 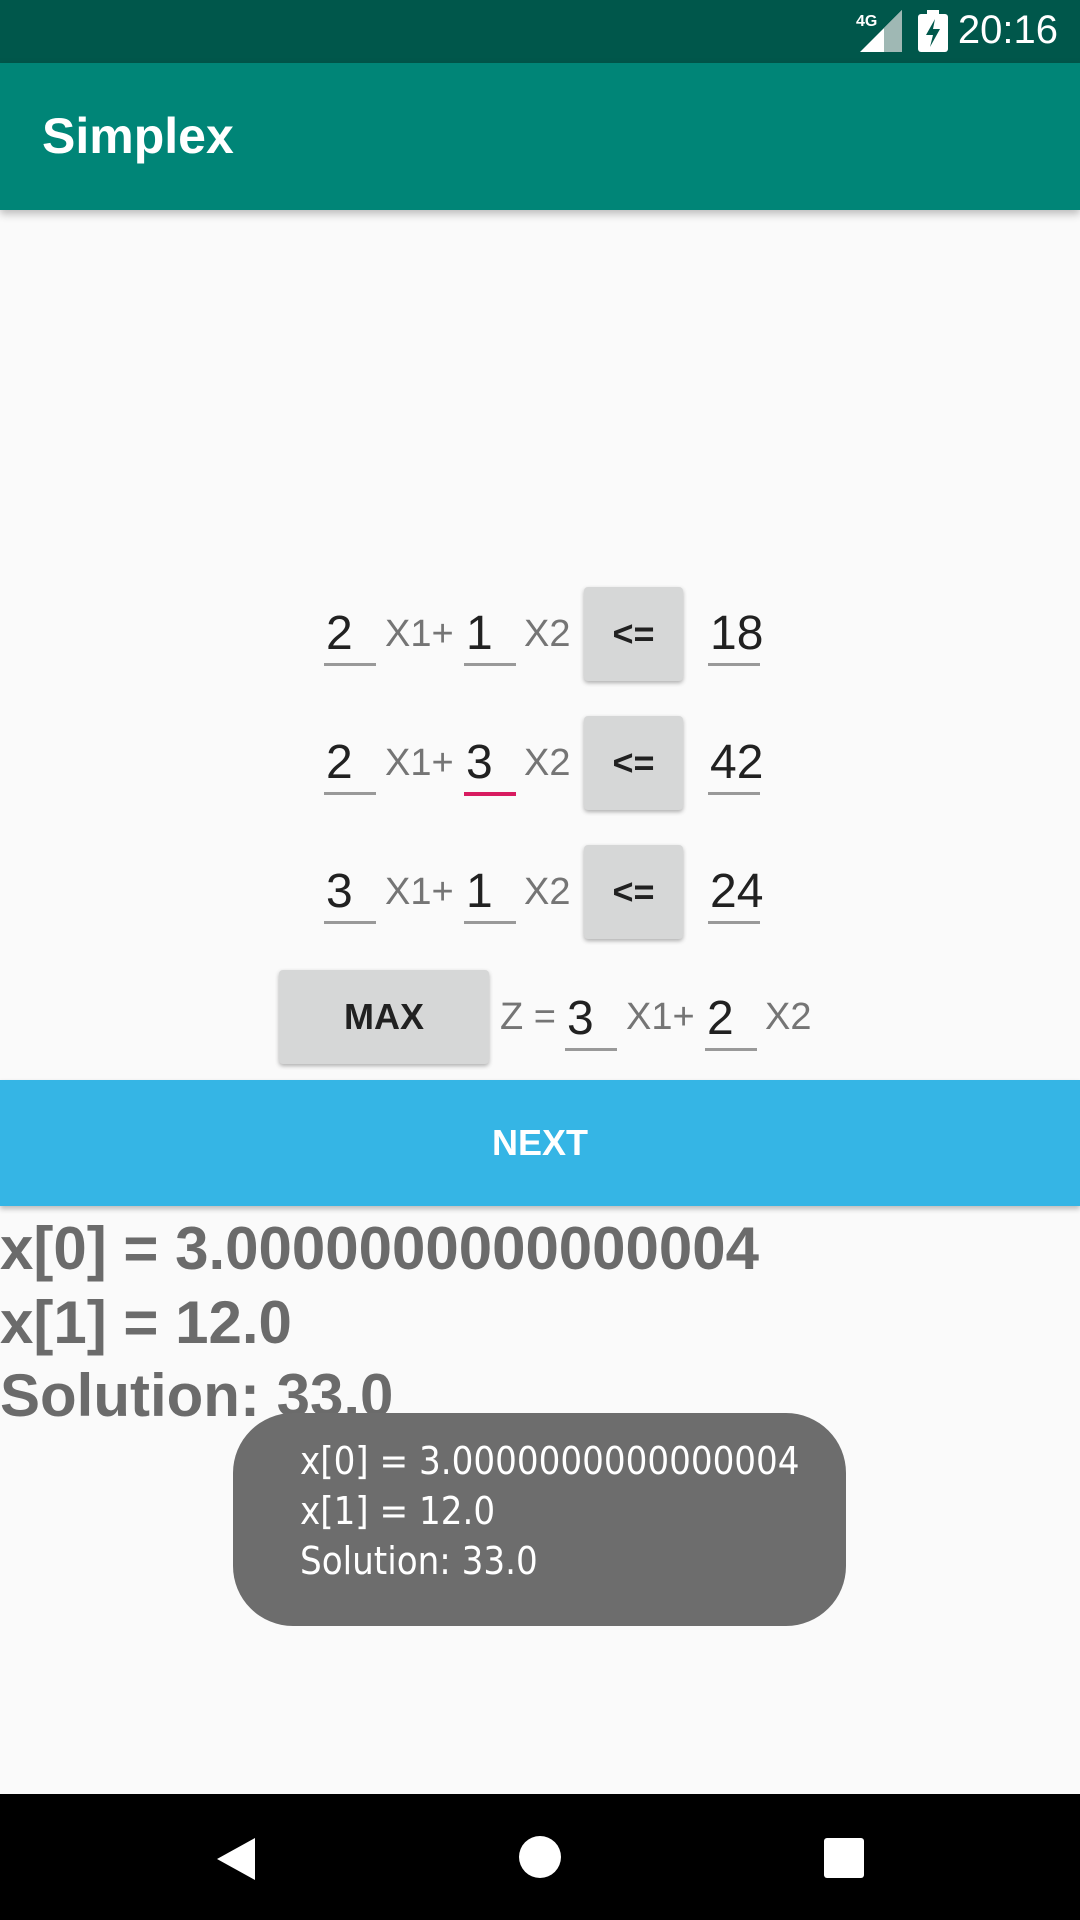 I want to click on constraint-3-x1-label: X1+, so click(x=419, y=892).